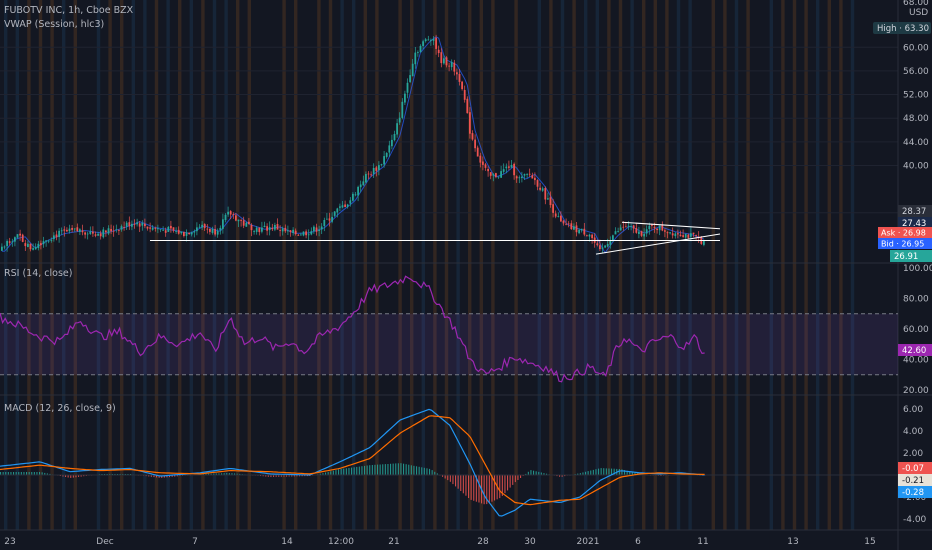 The image size is (932, 550). I want to click on svg-text: Ask · 26.98, so click(903, 233).